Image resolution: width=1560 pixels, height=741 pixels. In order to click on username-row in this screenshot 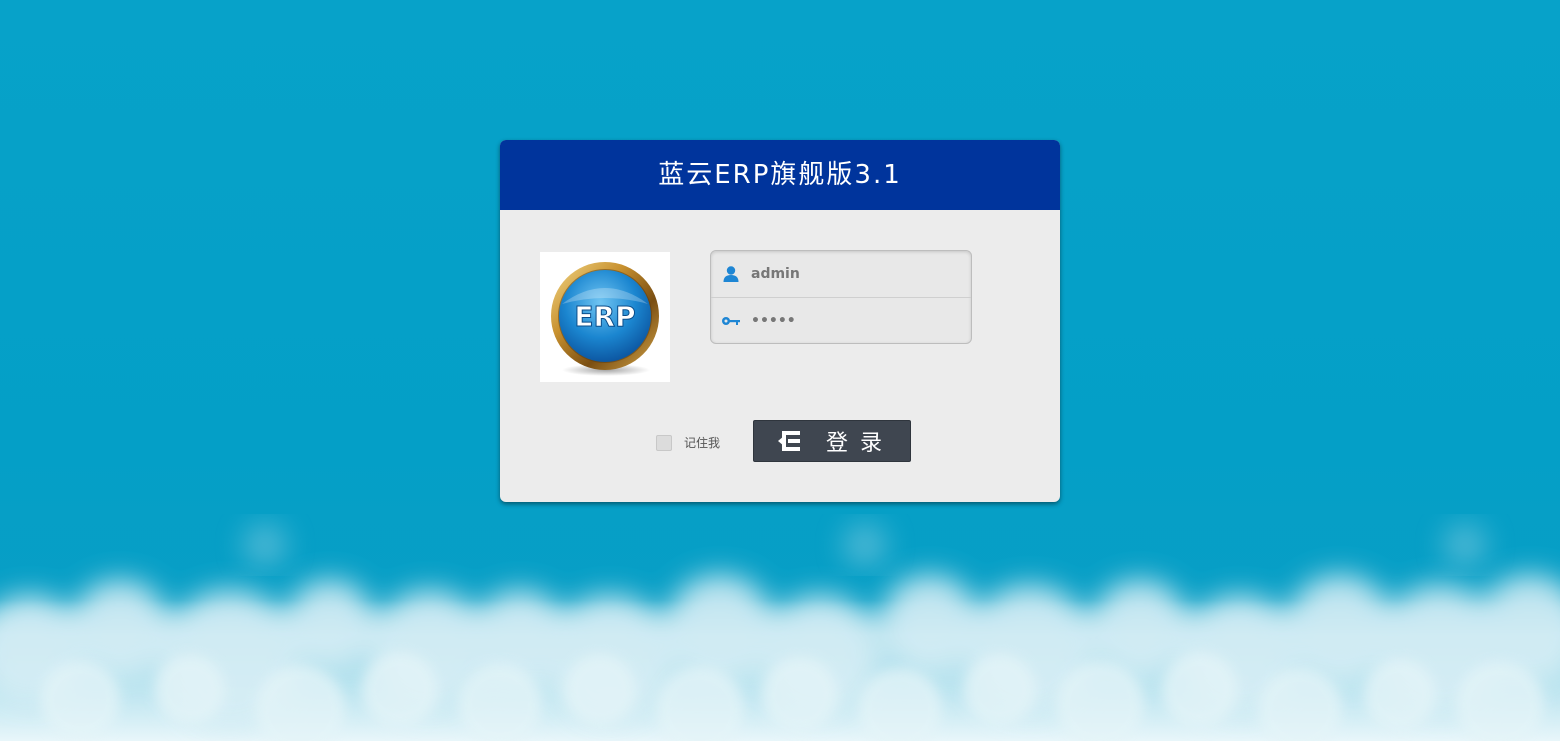, I will do `click(841, 274)`.